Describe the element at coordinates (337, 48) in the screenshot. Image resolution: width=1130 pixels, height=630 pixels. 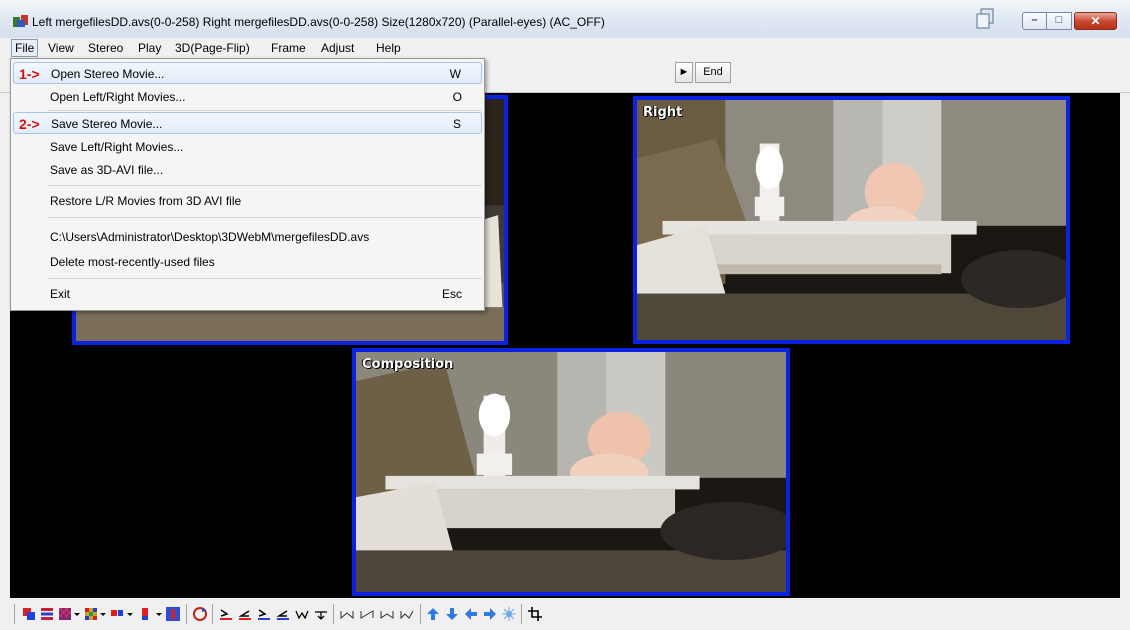
I see `menu-adjust: Adjust` at that location.